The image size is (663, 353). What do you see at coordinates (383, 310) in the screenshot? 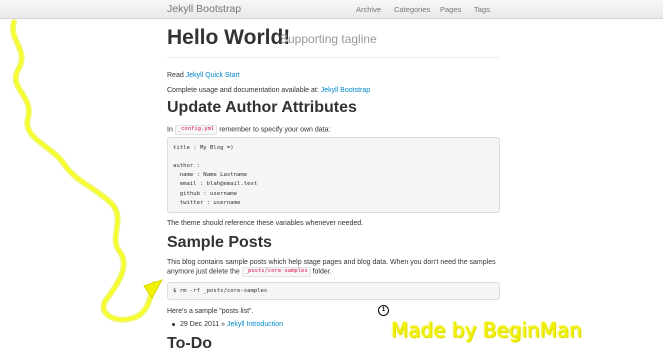
I see `step-marker: 1` at bounding box center [383, 310].